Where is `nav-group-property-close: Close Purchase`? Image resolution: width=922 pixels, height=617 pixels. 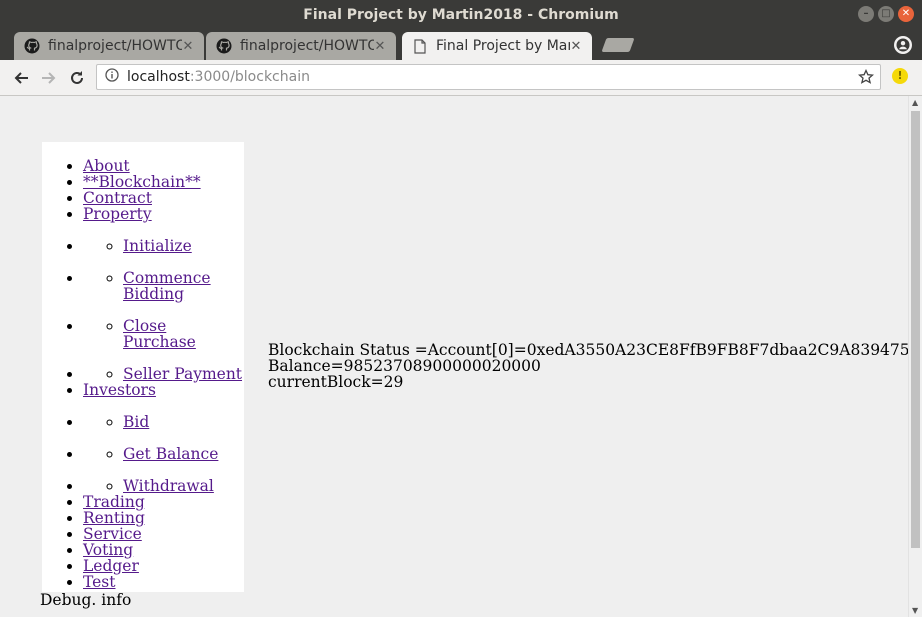 nav-group-property-close: Close Purchase is located at coordinates (163, 334).